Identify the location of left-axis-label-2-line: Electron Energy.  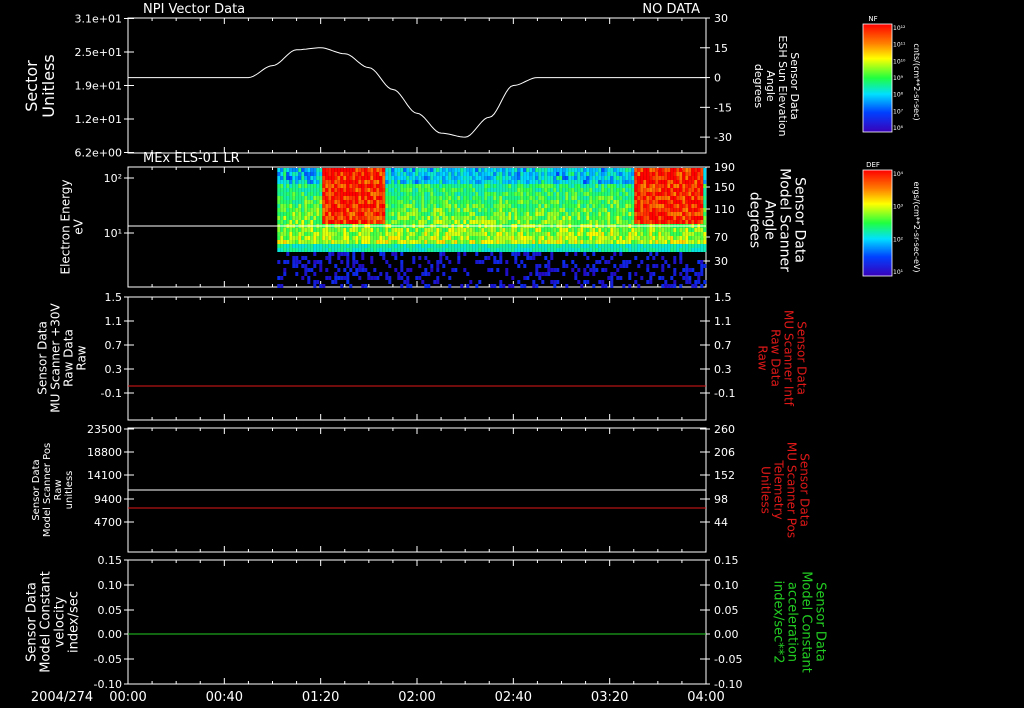
(66, 226).